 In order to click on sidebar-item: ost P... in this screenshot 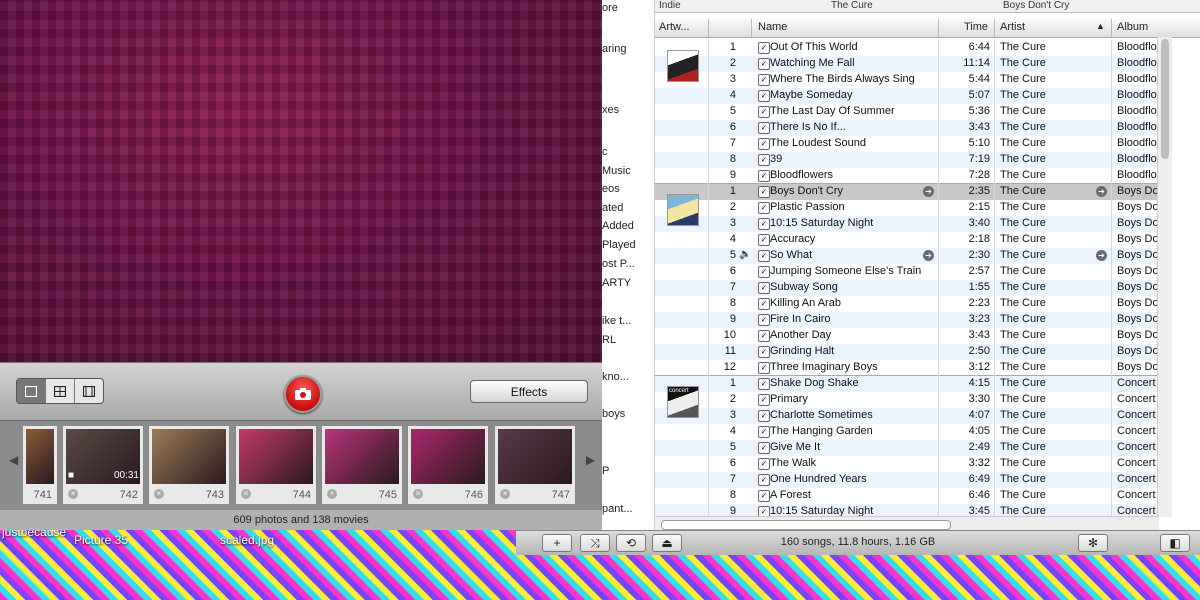, I will do `click(618, 264)`.